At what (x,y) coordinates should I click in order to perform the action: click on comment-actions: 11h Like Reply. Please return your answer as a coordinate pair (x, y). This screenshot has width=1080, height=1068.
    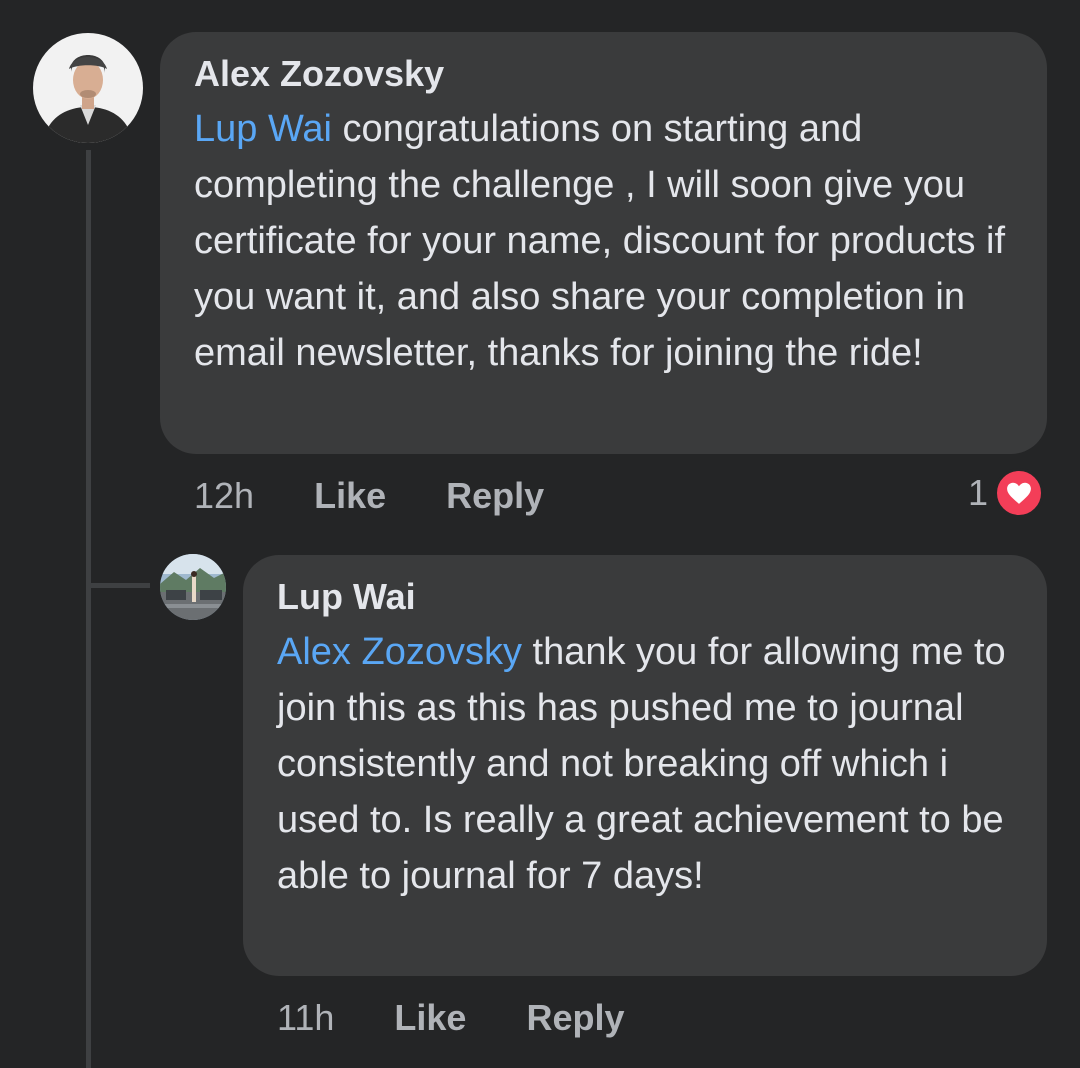
    Looking at the image, I should click on (451, 1018).